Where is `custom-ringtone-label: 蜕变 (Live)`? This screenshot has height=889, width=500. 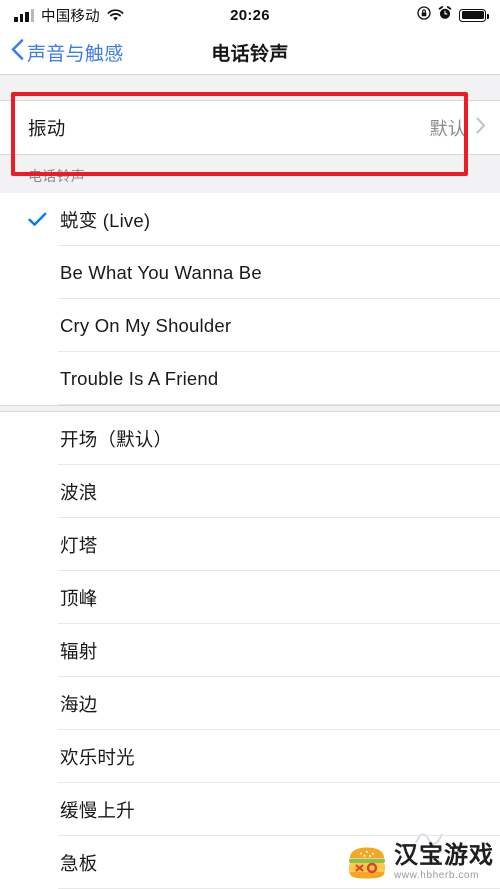 custom-ringtone-label: 蜕变 (Live) is located at coordinates (105, 220).